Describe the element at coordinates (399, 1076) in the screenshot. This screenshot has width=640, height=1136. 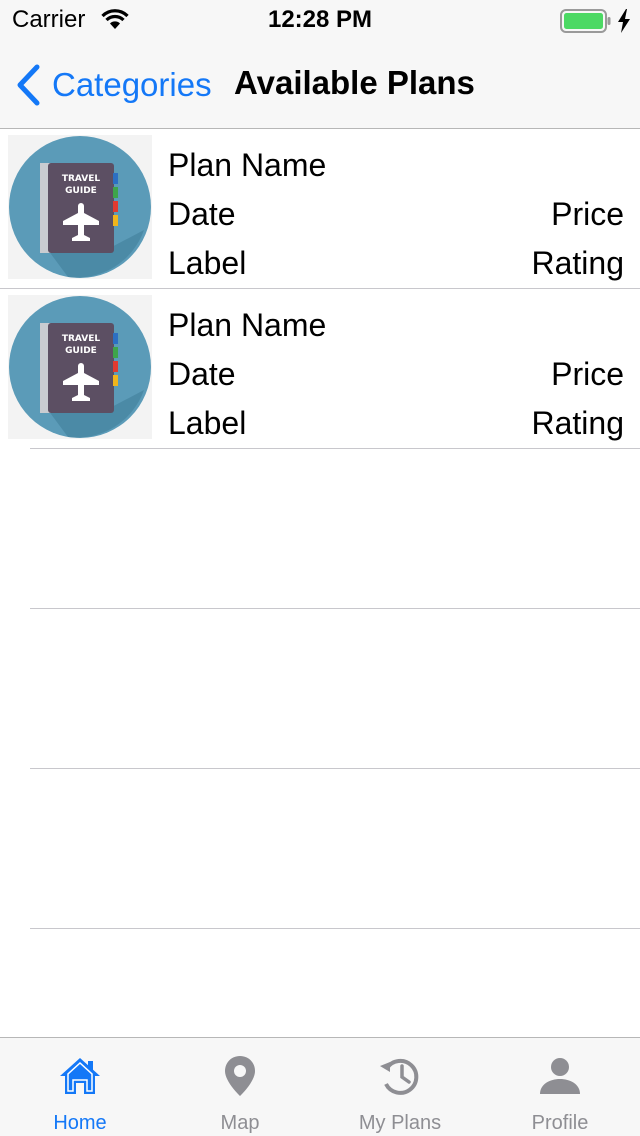
I see `history-icon` at that location.